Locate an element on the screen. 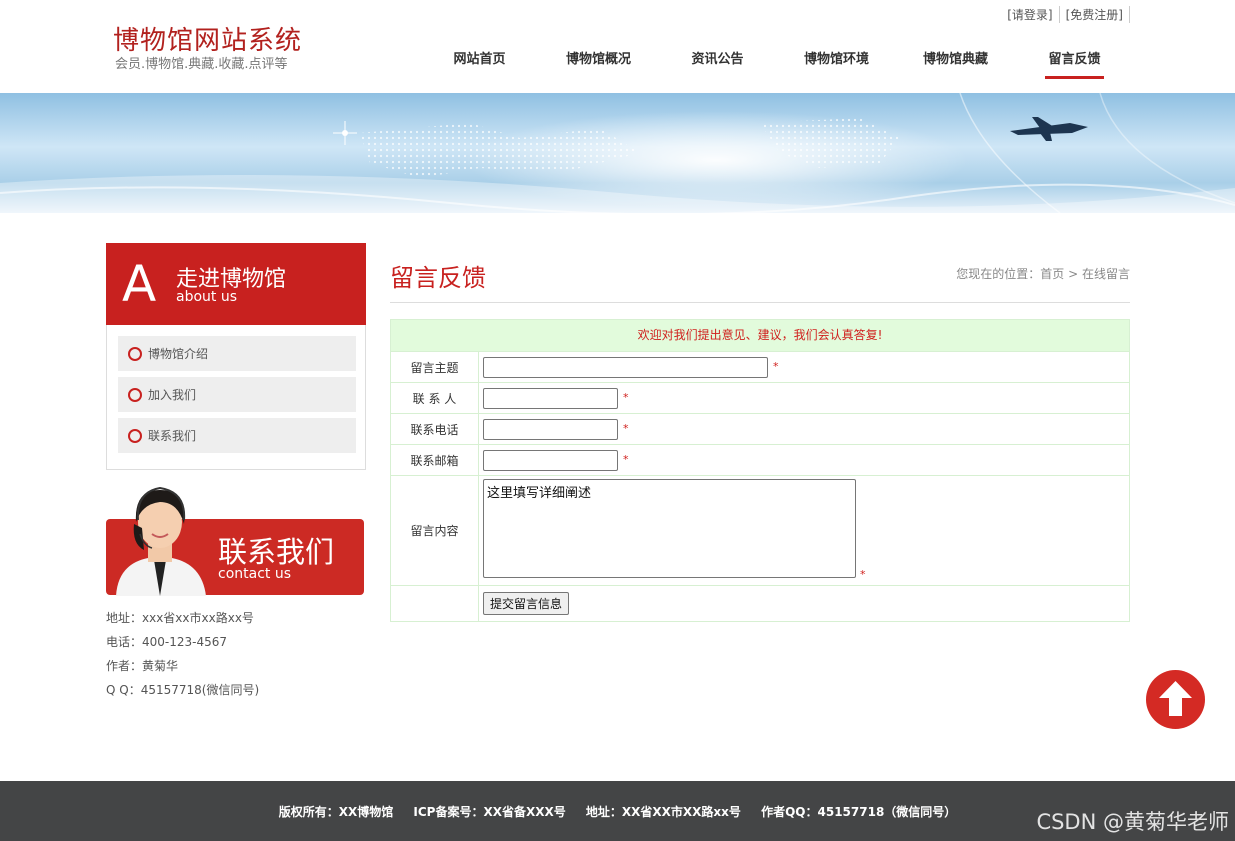 The width and height of the screenshot is (1235, 841). contact-title: 联系我们 is located at coordinates (276, 552).